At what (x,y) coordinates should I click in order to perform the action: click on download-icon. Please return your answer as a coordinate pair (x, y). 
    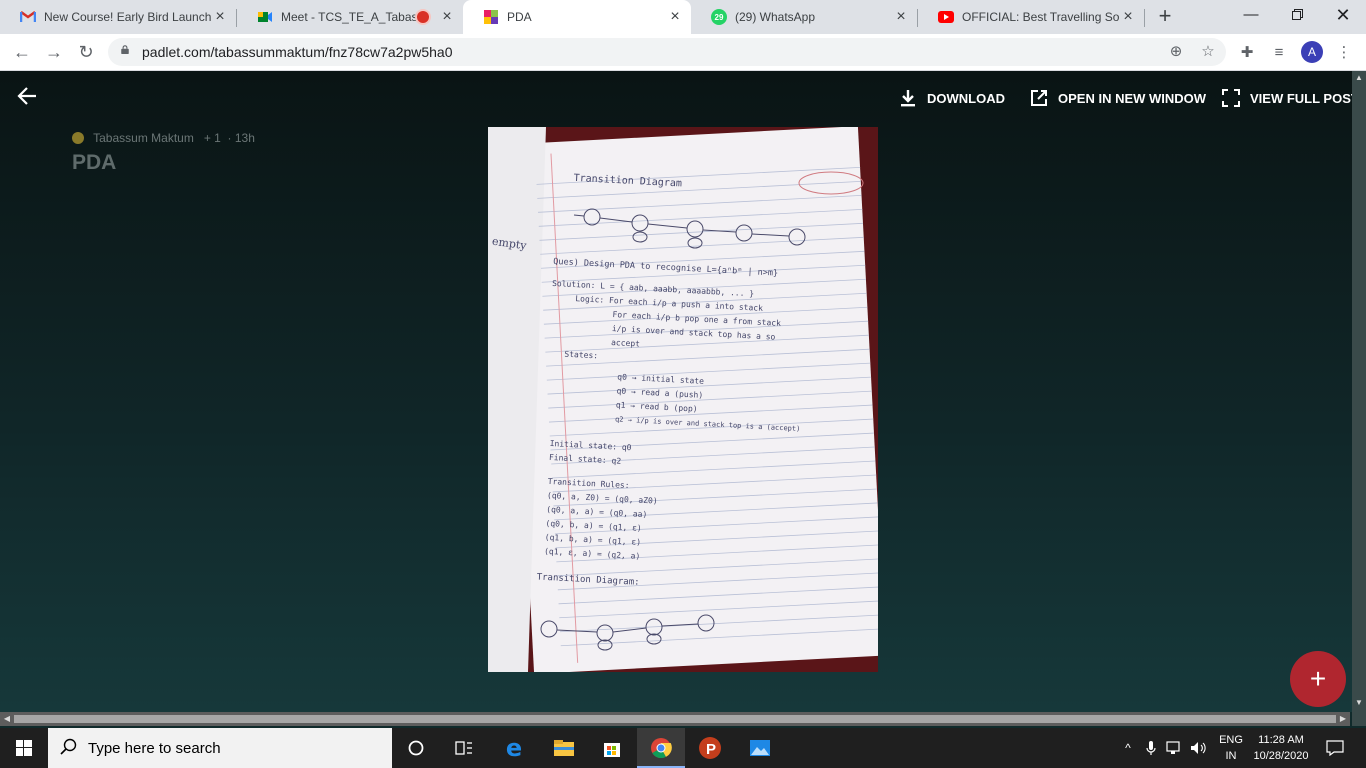
    Looking at the image, I should click on (908, 98).